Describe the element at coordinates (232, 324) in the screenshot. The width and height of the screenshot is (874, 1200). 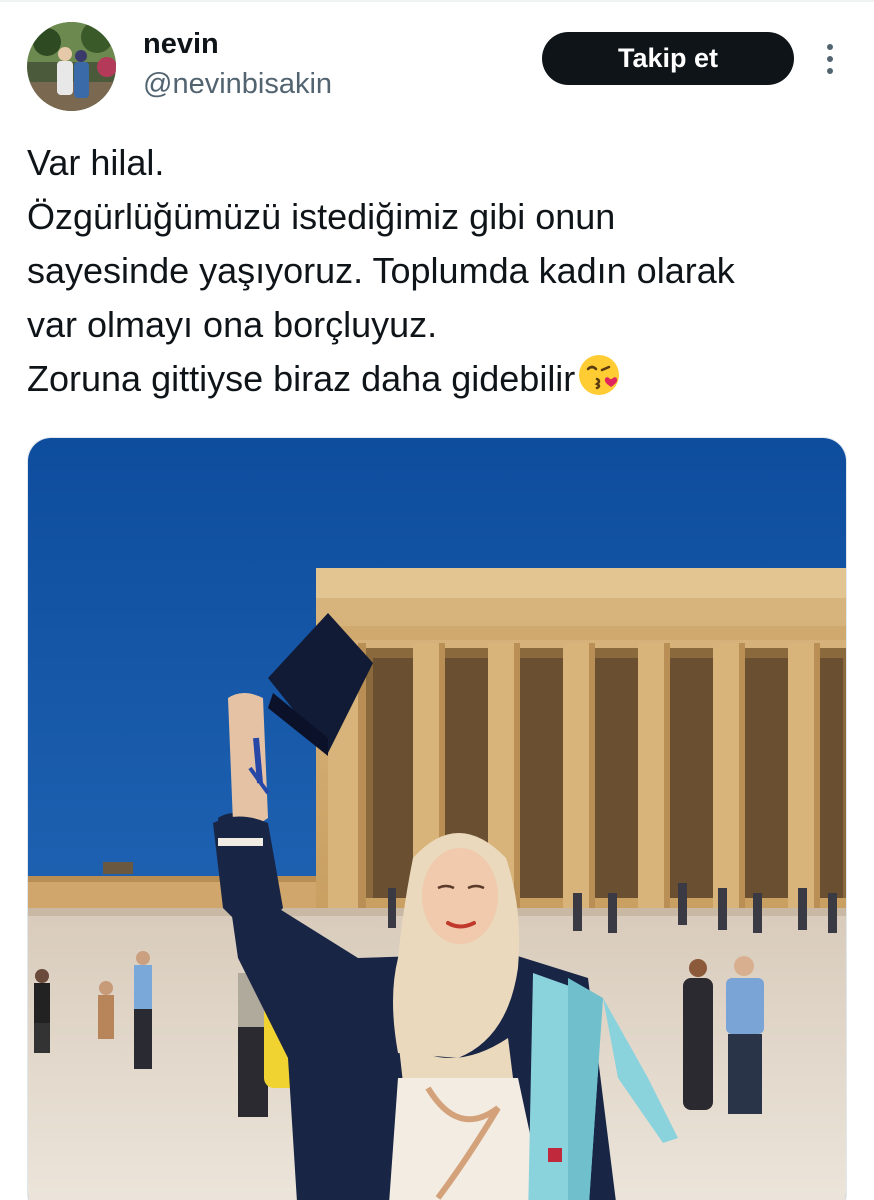
I see `tweet-line: var olmayı ona borçluyuz.` at that location.